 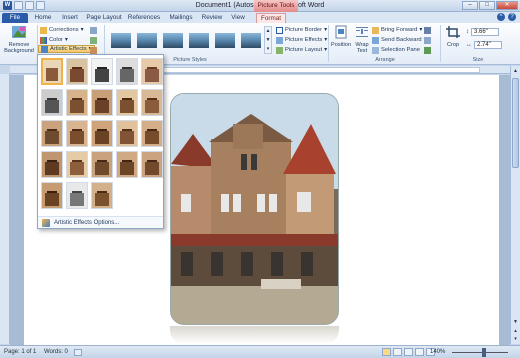 I want to click on height-input: 3.66", so click(x=485, y=31).